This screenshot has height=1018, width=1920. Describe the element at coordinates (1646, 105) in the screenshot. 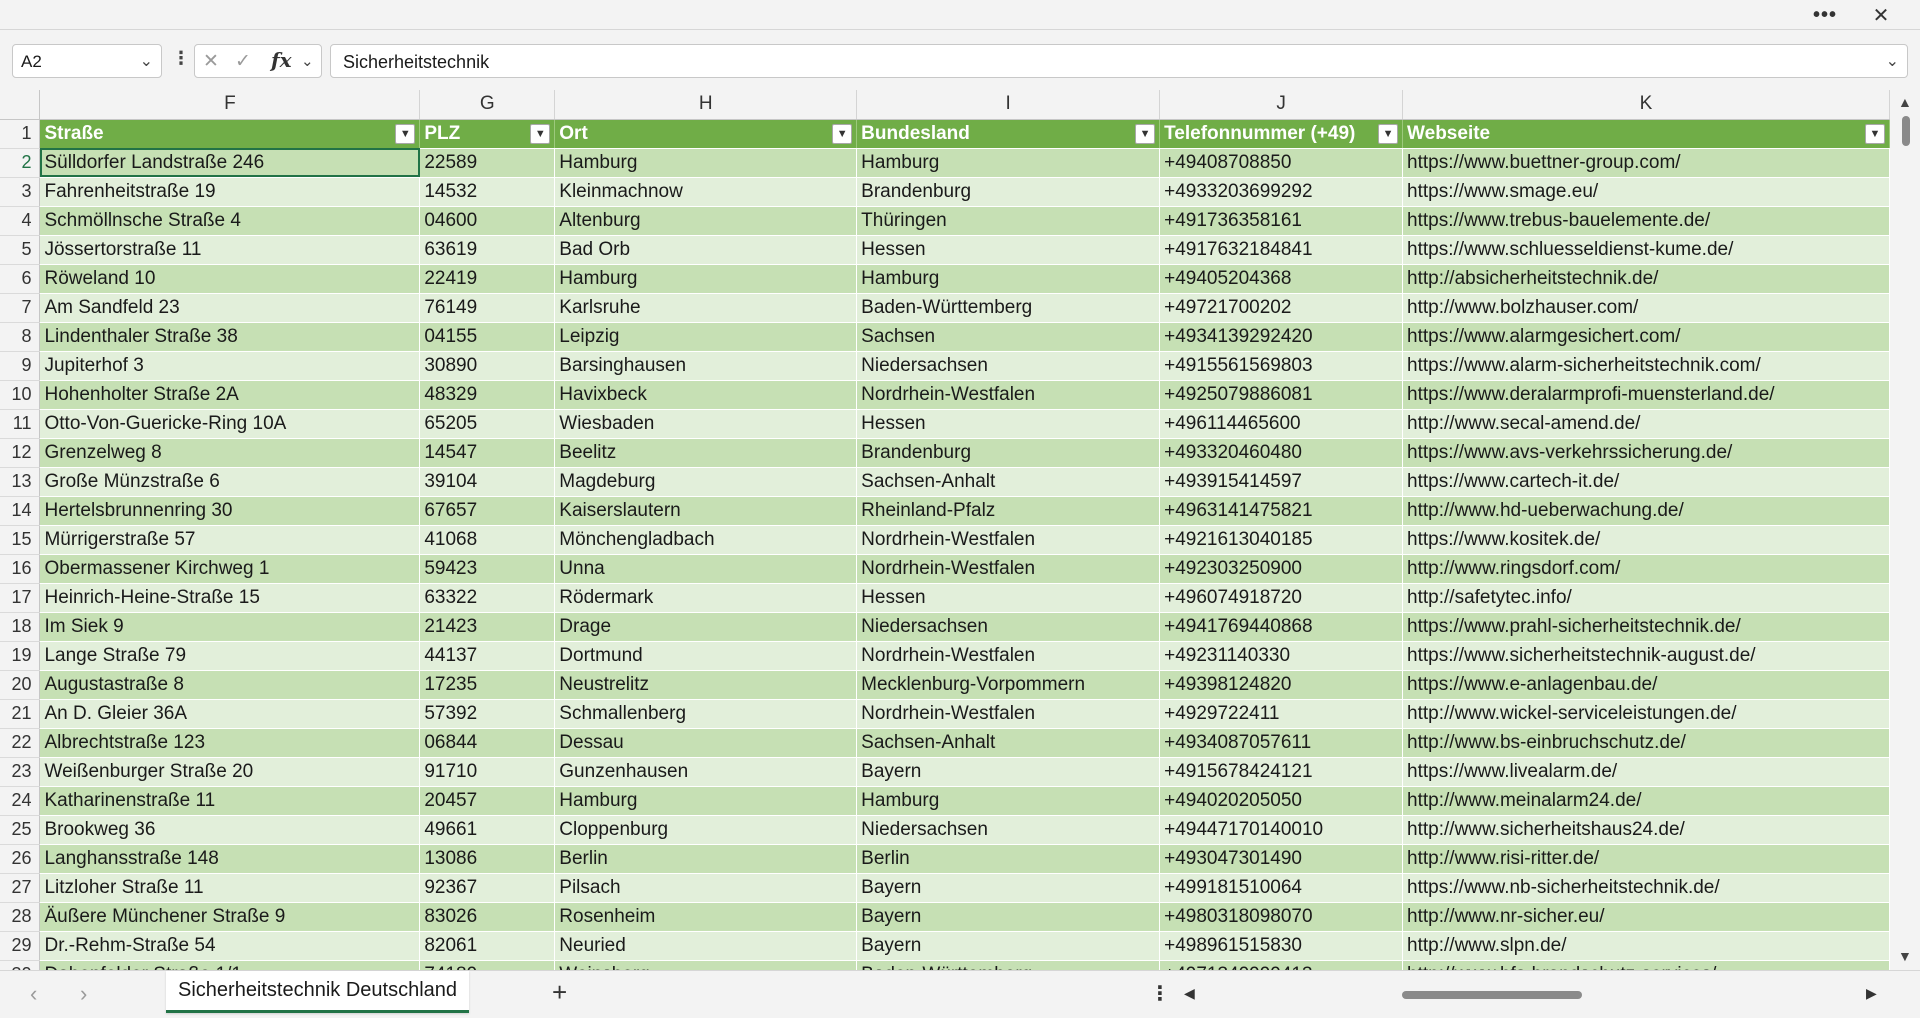

I see `column-header-k: K` at that location.